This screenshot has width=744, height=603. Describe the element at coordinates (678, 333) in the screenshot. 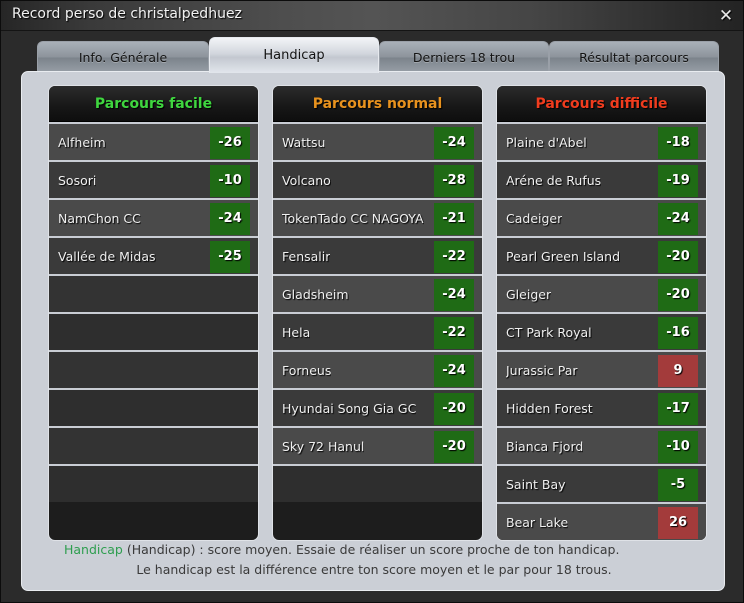

I see `handicap-badge: -16` at that location.